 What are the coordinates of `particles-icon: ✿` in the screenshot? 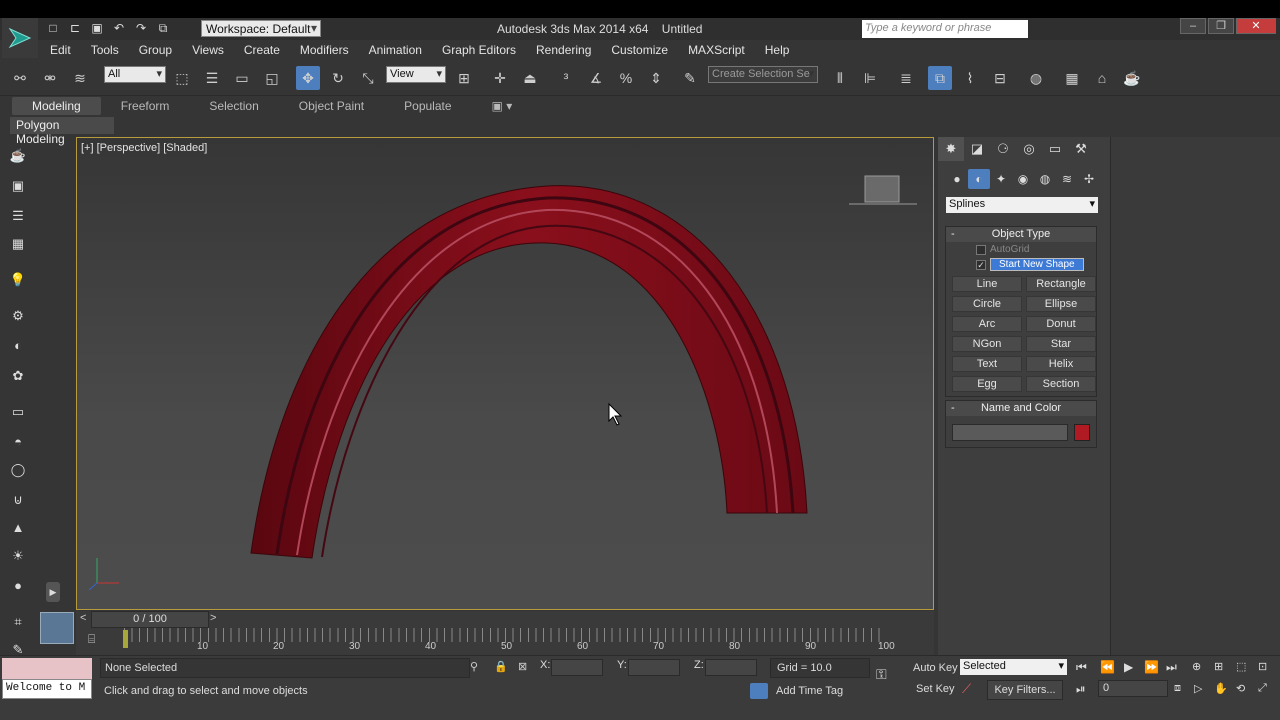 It's located at (18, 376).